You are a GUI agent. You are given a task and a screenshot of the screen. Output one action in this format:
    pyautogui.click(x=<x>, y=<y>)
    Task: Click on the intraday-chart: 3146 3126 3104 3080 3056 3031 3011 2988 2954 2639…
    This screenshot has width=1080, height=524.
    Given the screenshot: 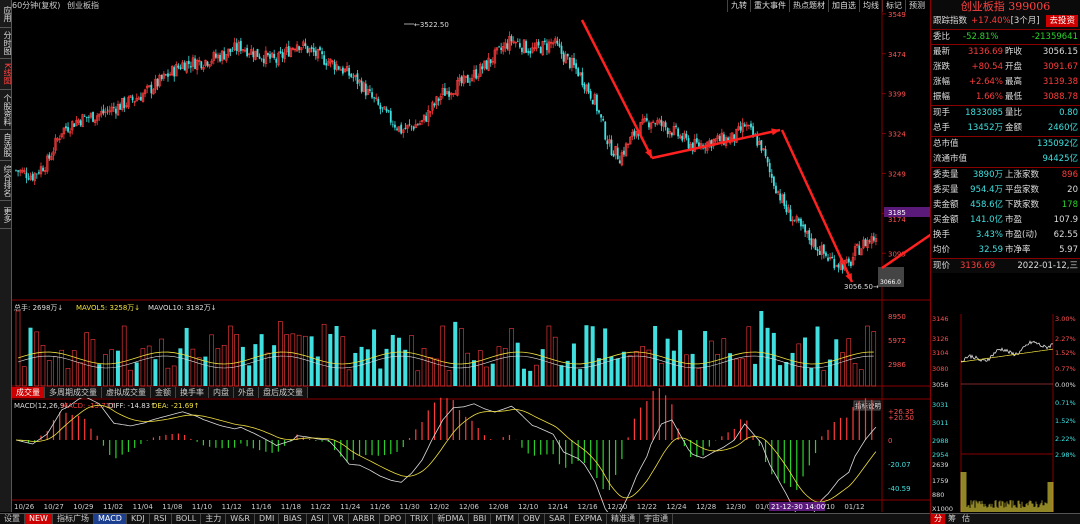 What is the action you would take?
    pyautogui.click(x=1005, y=413)
    